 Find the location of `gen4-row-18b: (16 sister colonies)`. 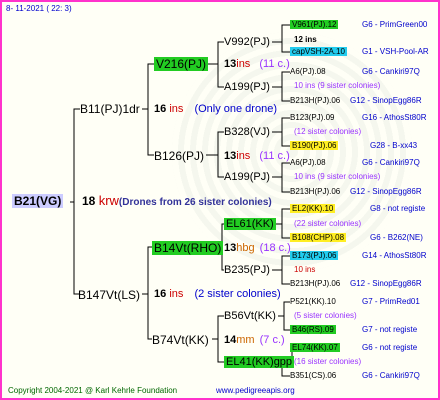

gen4-row-18b: (16 sister colonies) is located at coordinates (328, 361).